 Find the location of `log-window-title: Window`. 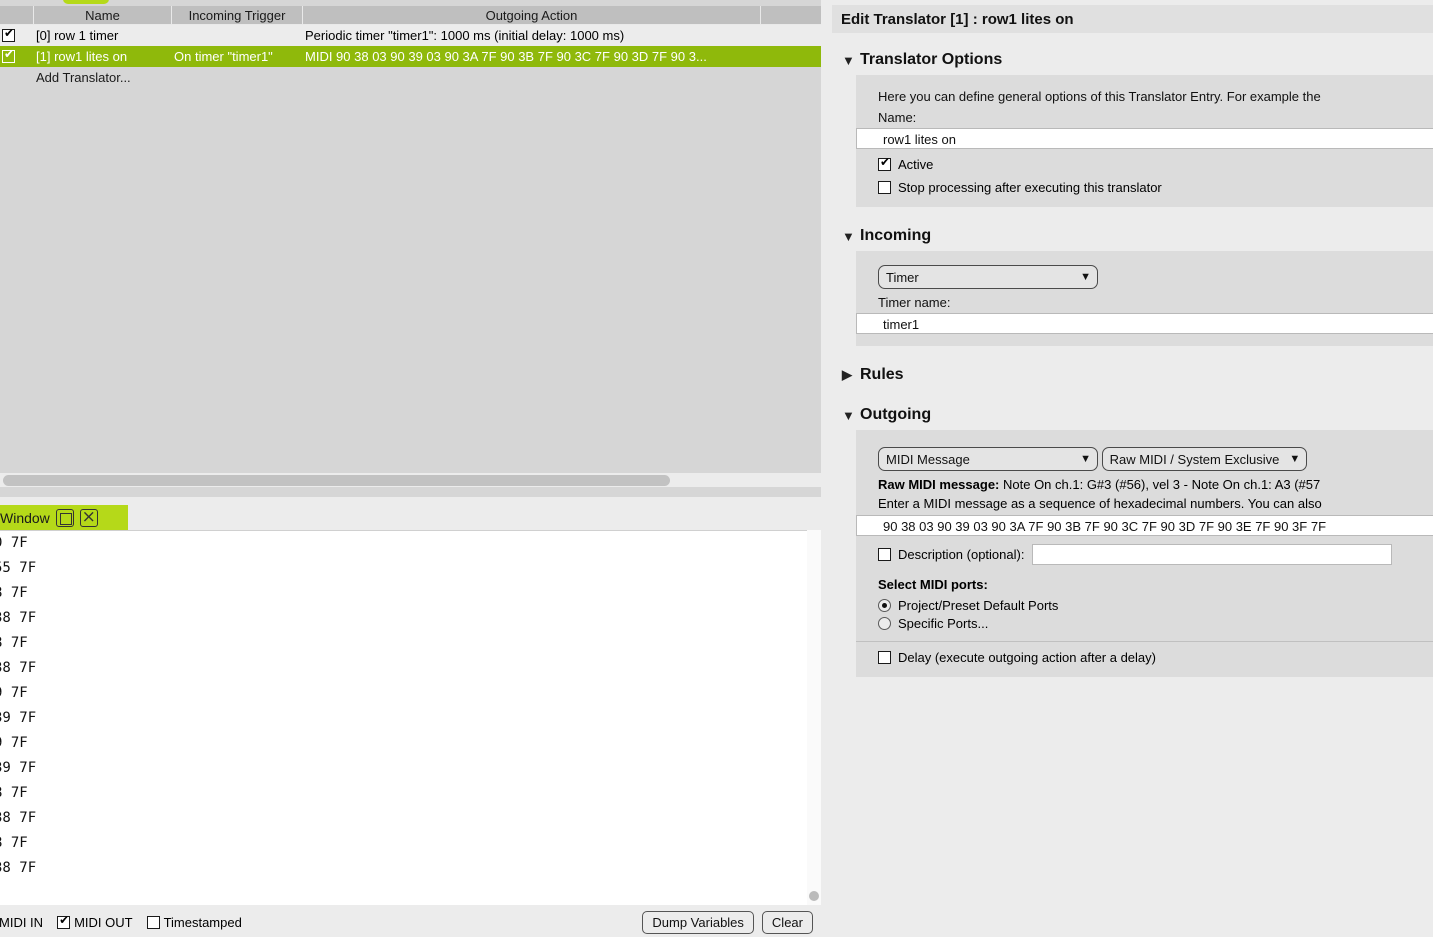

log-window-title: Window is located at coordinates (25, 517).